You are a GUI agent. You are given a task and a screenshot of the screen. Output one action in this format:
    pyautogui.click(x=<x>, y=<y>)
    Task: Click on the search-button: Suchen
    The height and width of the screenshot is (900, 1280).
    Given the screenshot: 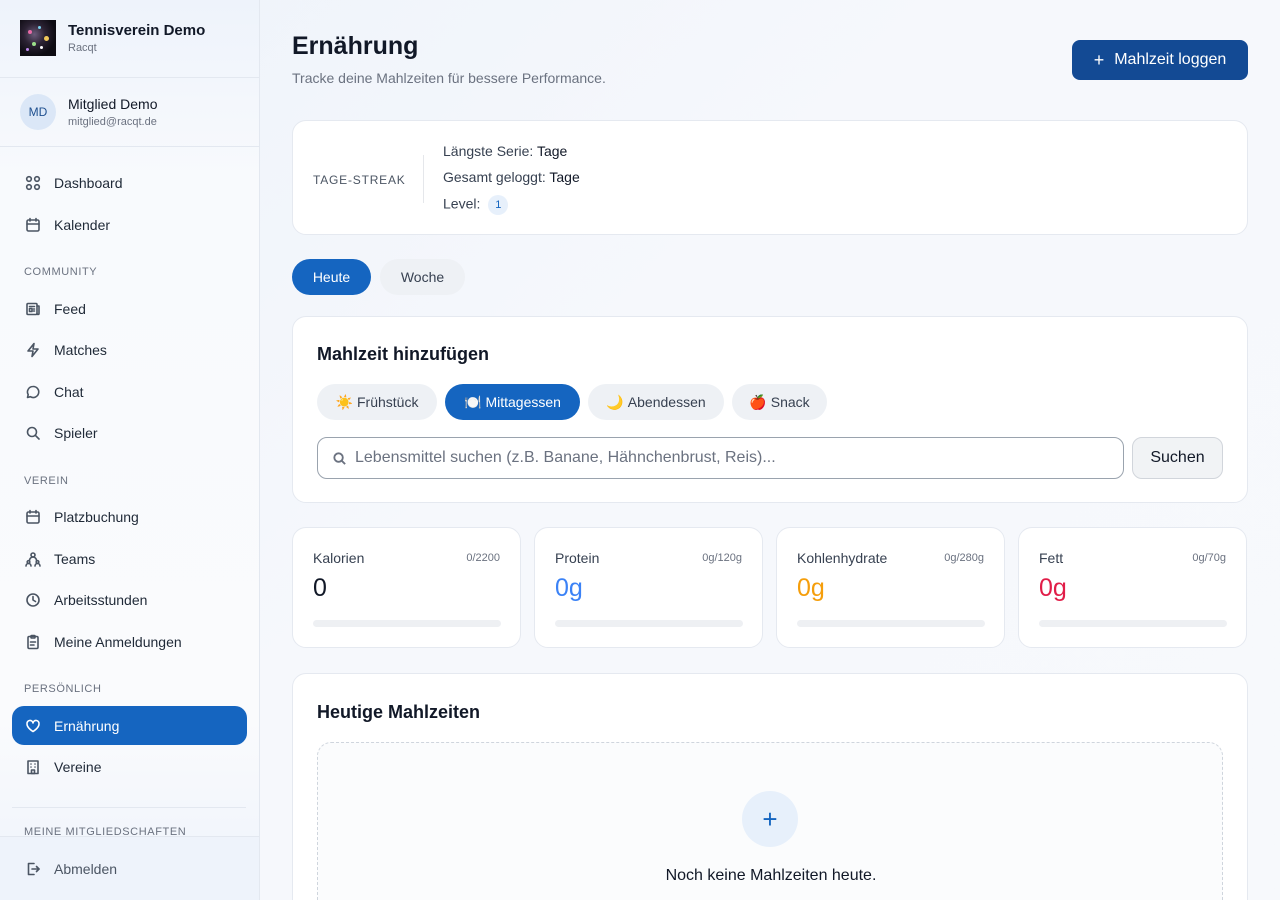 What is the action you would take?
    pyautogui.click(x=1177, y=458)
    